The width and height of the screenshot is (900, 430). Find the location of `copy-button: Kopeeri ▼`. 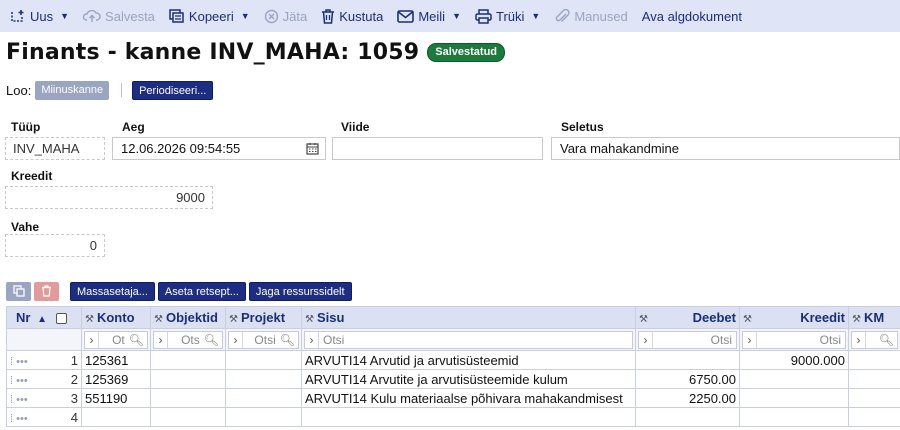

copy-button: Kopeeri ▼ is located at coordinates (209, 16).